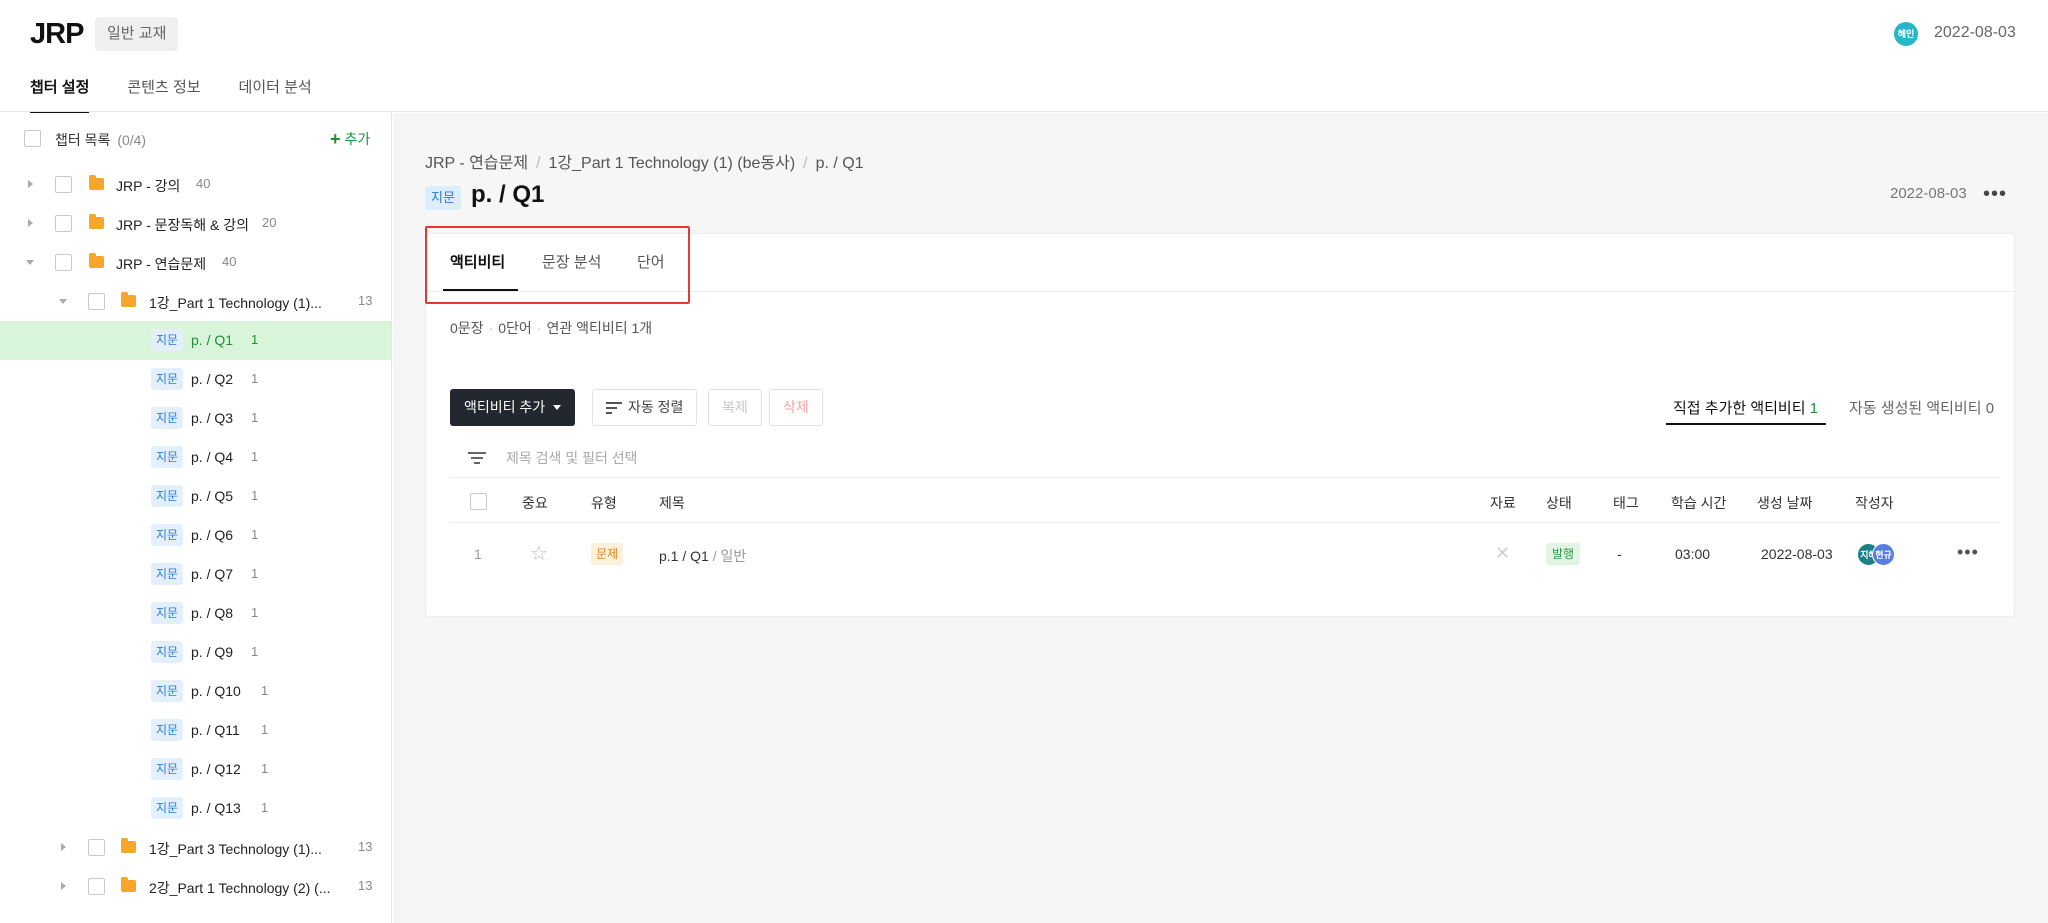 The width and height of the screenshot is (2048, 923). Describe the element at coordinates (477, 458) in the screenshot. I see `filter-icon` at that location.